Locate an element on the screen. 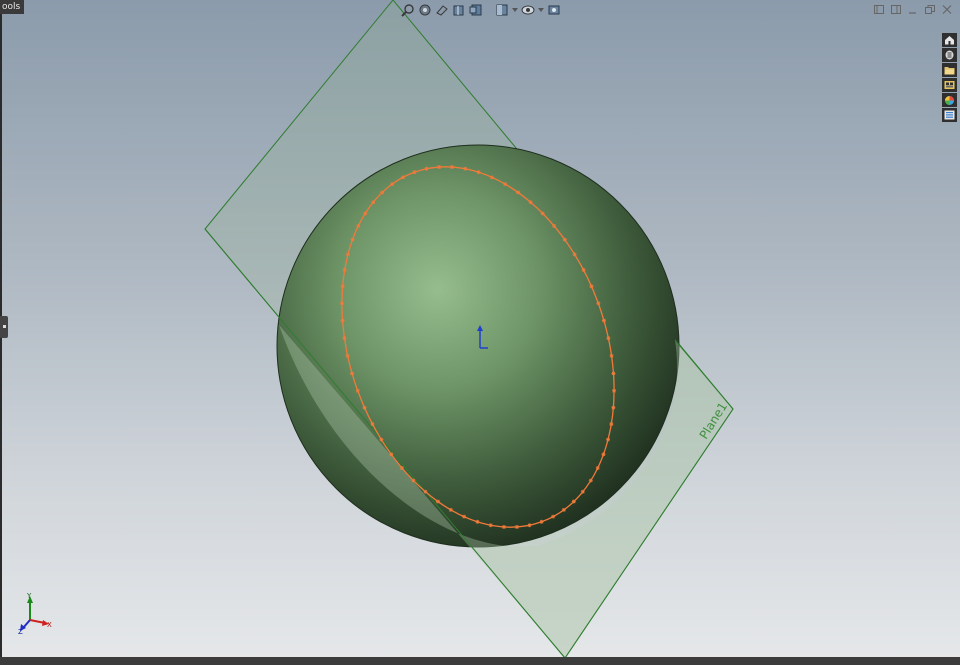  tile-horizontal-icon is located at coordinates (878, 9).